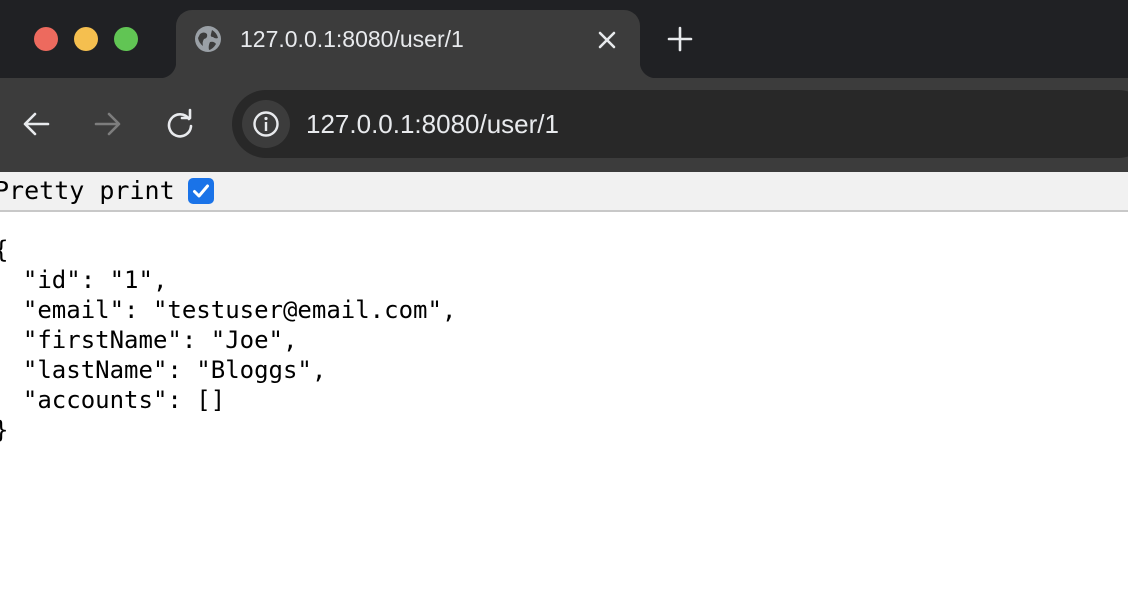 The width and height of the screenshot is (1128, 608). Describe the element at coordinates (228, 430) in the screenshot. I see `json-line: }` at that location.